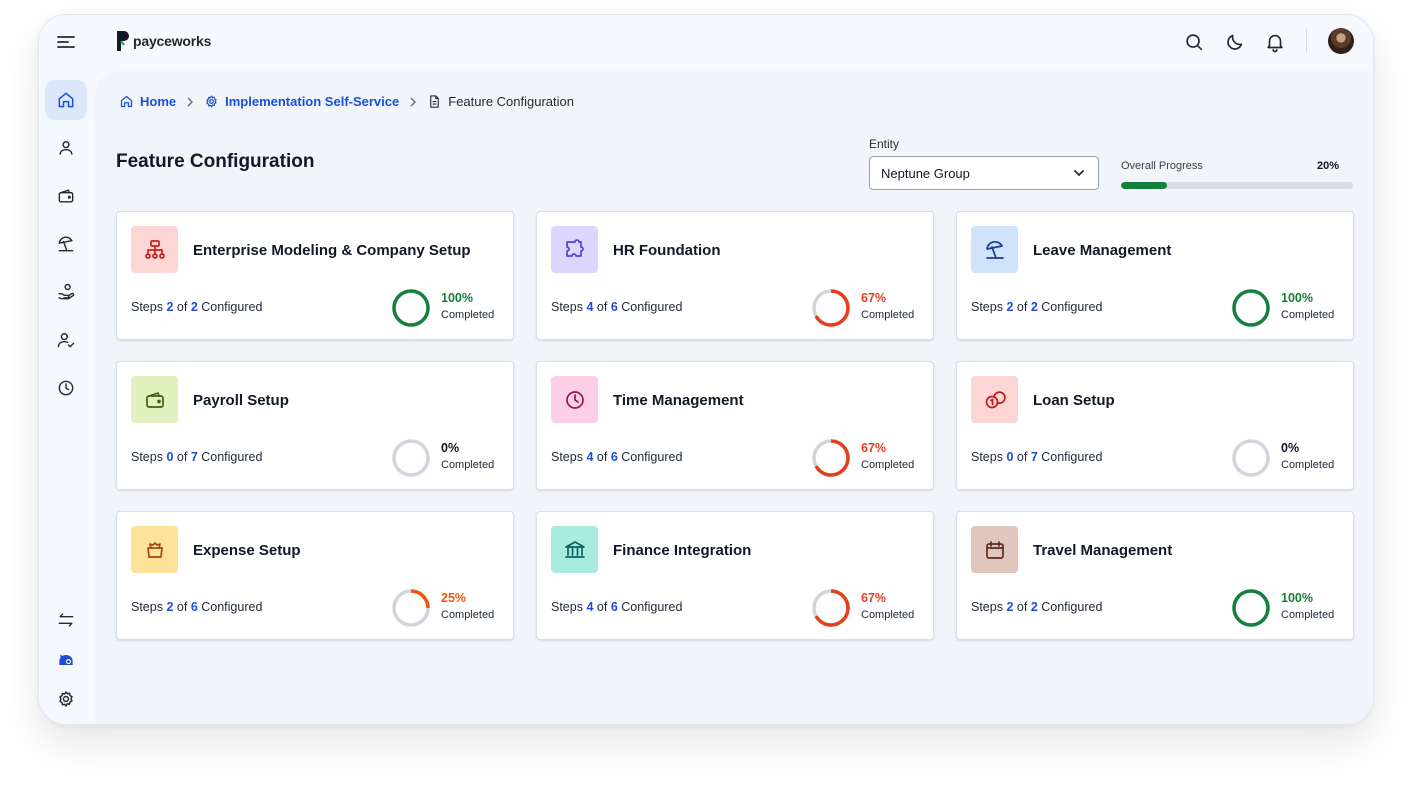  What do you see at coordinates (511, 101) in the screenshot?
I see `breadcrumb-current-label: Feature Configuration` at bounding box center [511, 101].